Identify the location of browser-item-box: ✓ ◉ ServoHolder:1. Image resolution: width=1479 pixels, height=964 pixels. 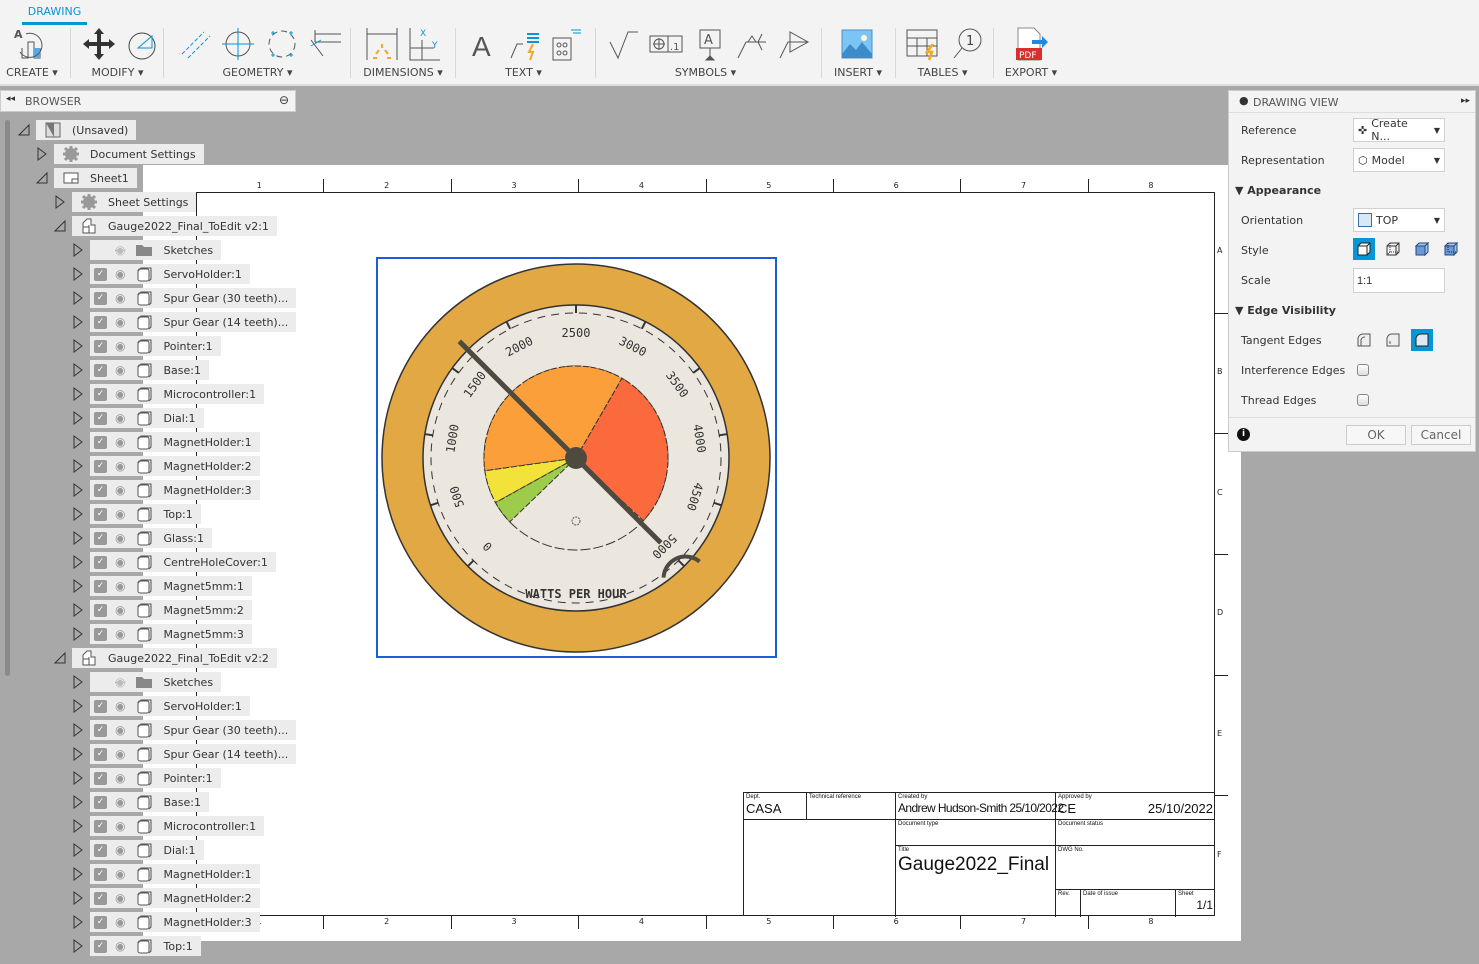
(170, 274).